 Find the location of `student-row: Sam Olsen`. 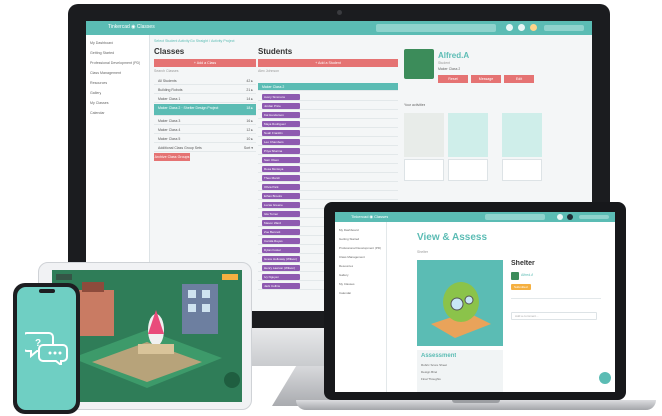

student-row: Sam Olsen is located at coordinates (328, 160).